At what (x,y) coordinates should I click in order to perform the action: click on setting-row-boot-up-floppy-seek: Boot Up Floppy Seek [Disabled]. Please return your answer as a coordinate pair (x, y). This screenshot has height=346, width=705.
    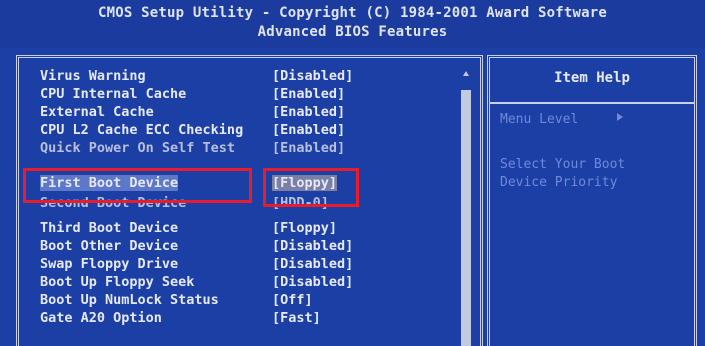
    Looking at the image, I should click on (260, 282).